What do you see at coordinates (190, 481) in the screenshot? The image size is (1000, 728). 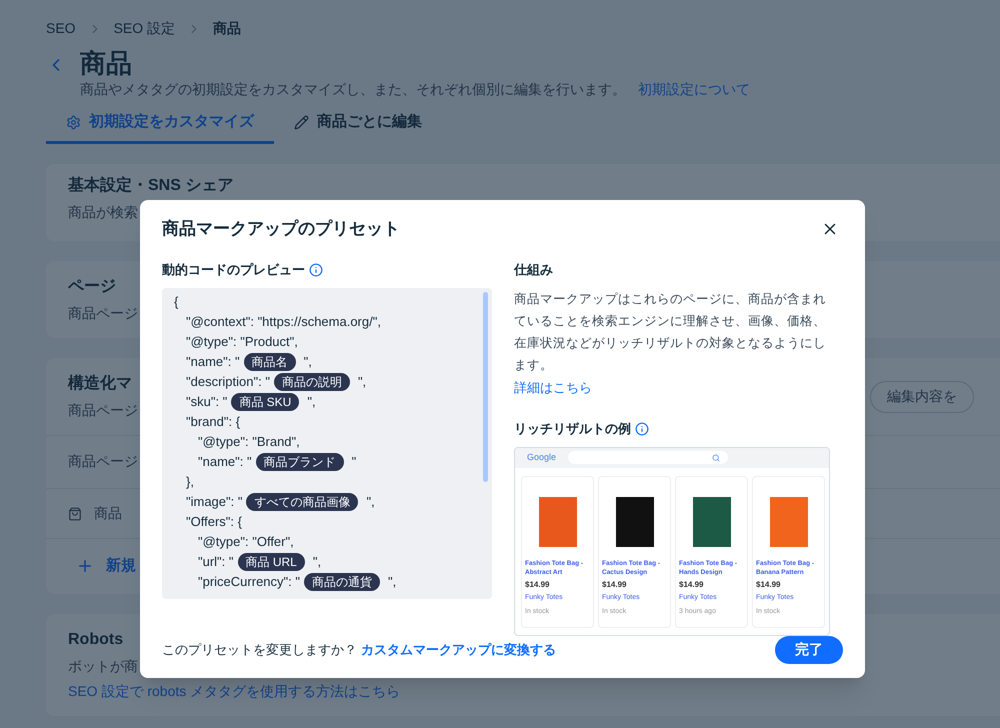 I see `code-text: },` at bounding box center [190, 481].